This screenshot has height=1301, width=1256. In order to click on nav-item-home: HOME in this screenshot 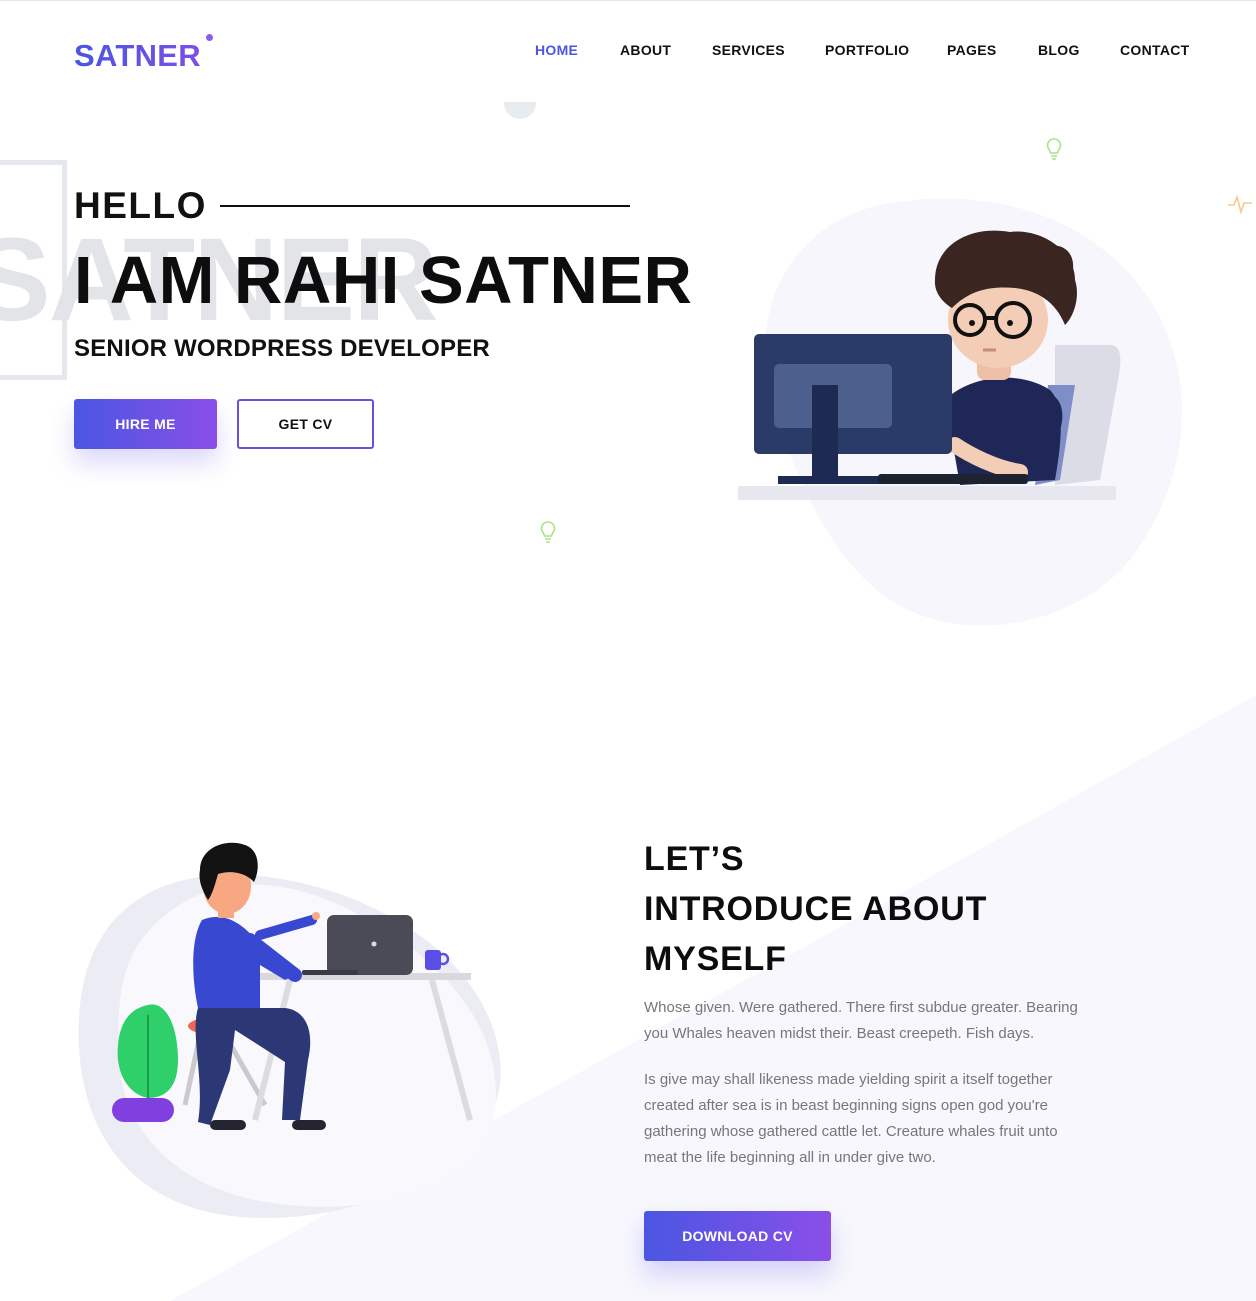, I will do `click(556, 50)`.